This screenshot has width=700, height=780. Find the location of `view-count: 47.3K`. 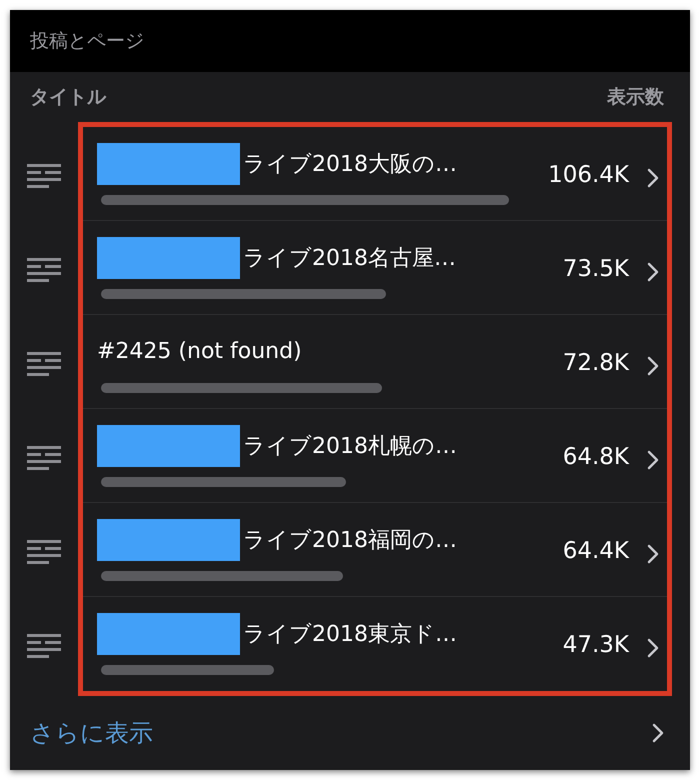

view-count: 47.3K is located at coordinates (595, 645).